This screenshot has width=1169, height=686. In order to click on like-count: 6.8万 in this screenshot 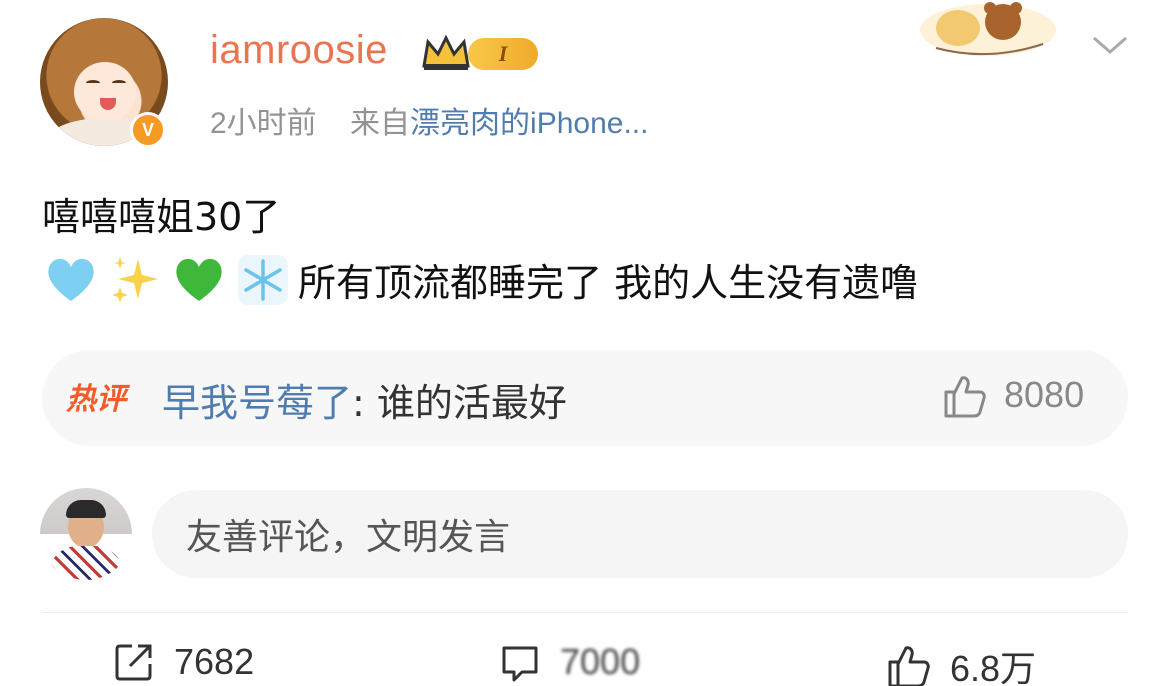, I will do `click(993, 667)`.